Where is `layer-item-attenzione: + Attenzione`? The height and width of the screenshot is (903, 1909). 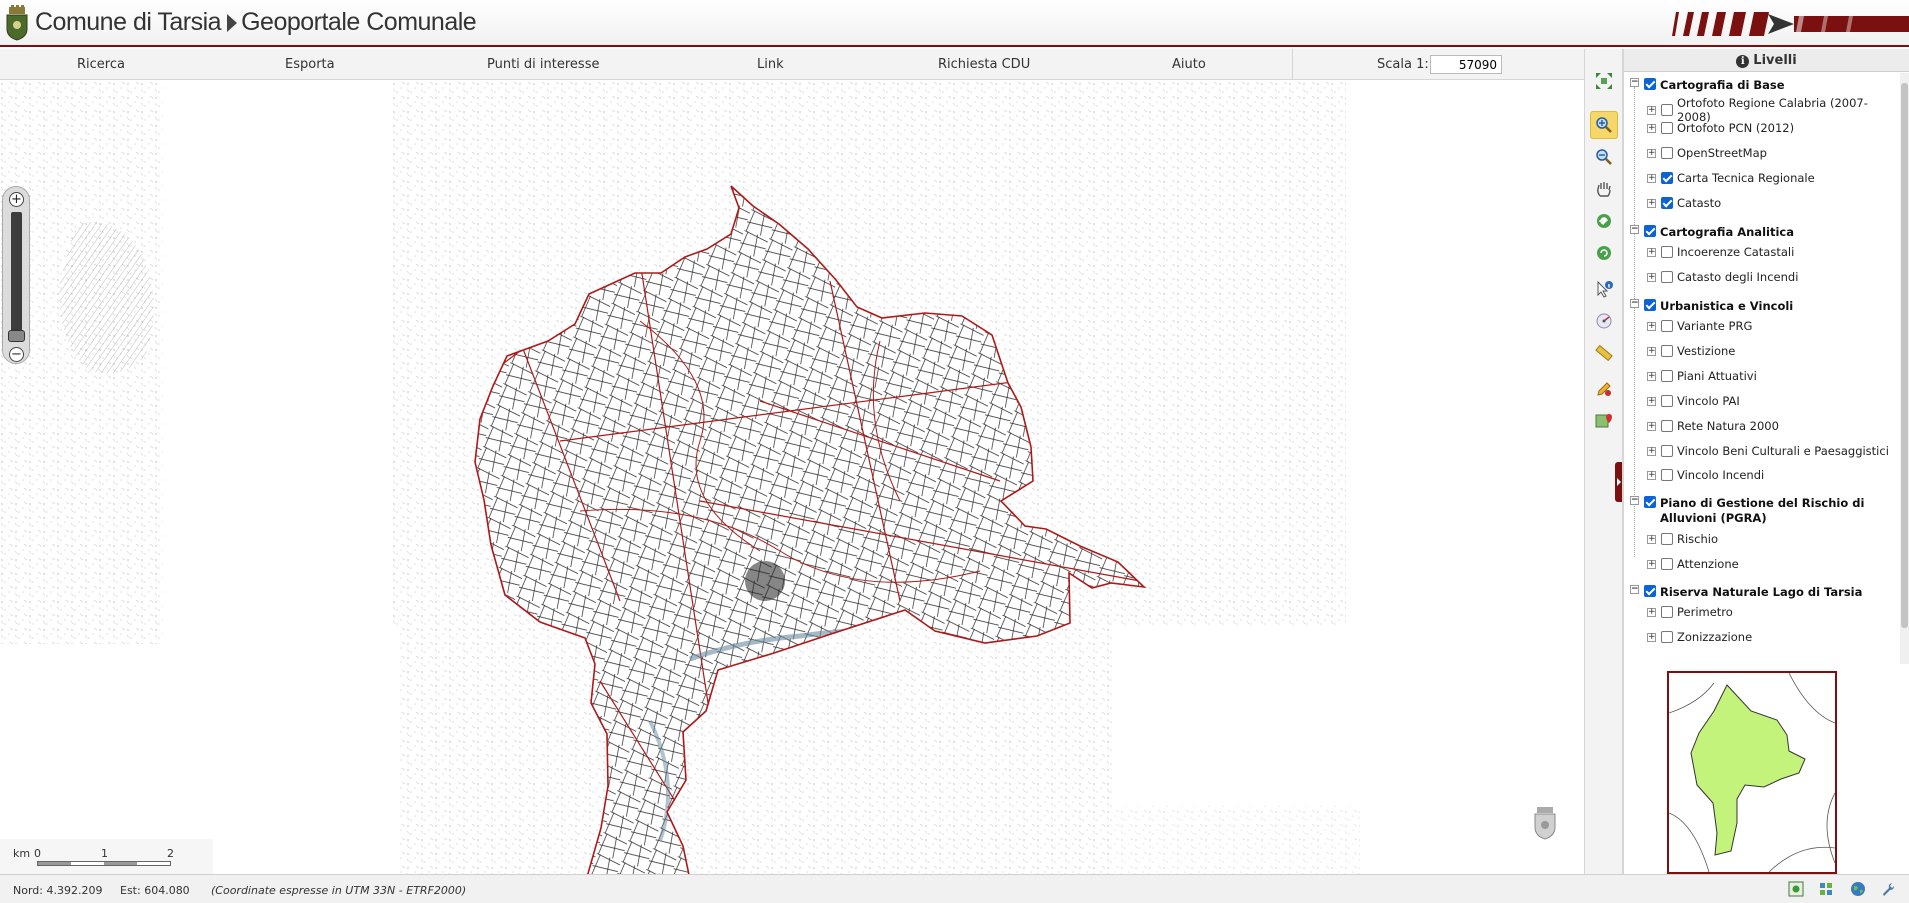 layer-item-attenzione: + Attenzione is located at coordinates (1693, 564).